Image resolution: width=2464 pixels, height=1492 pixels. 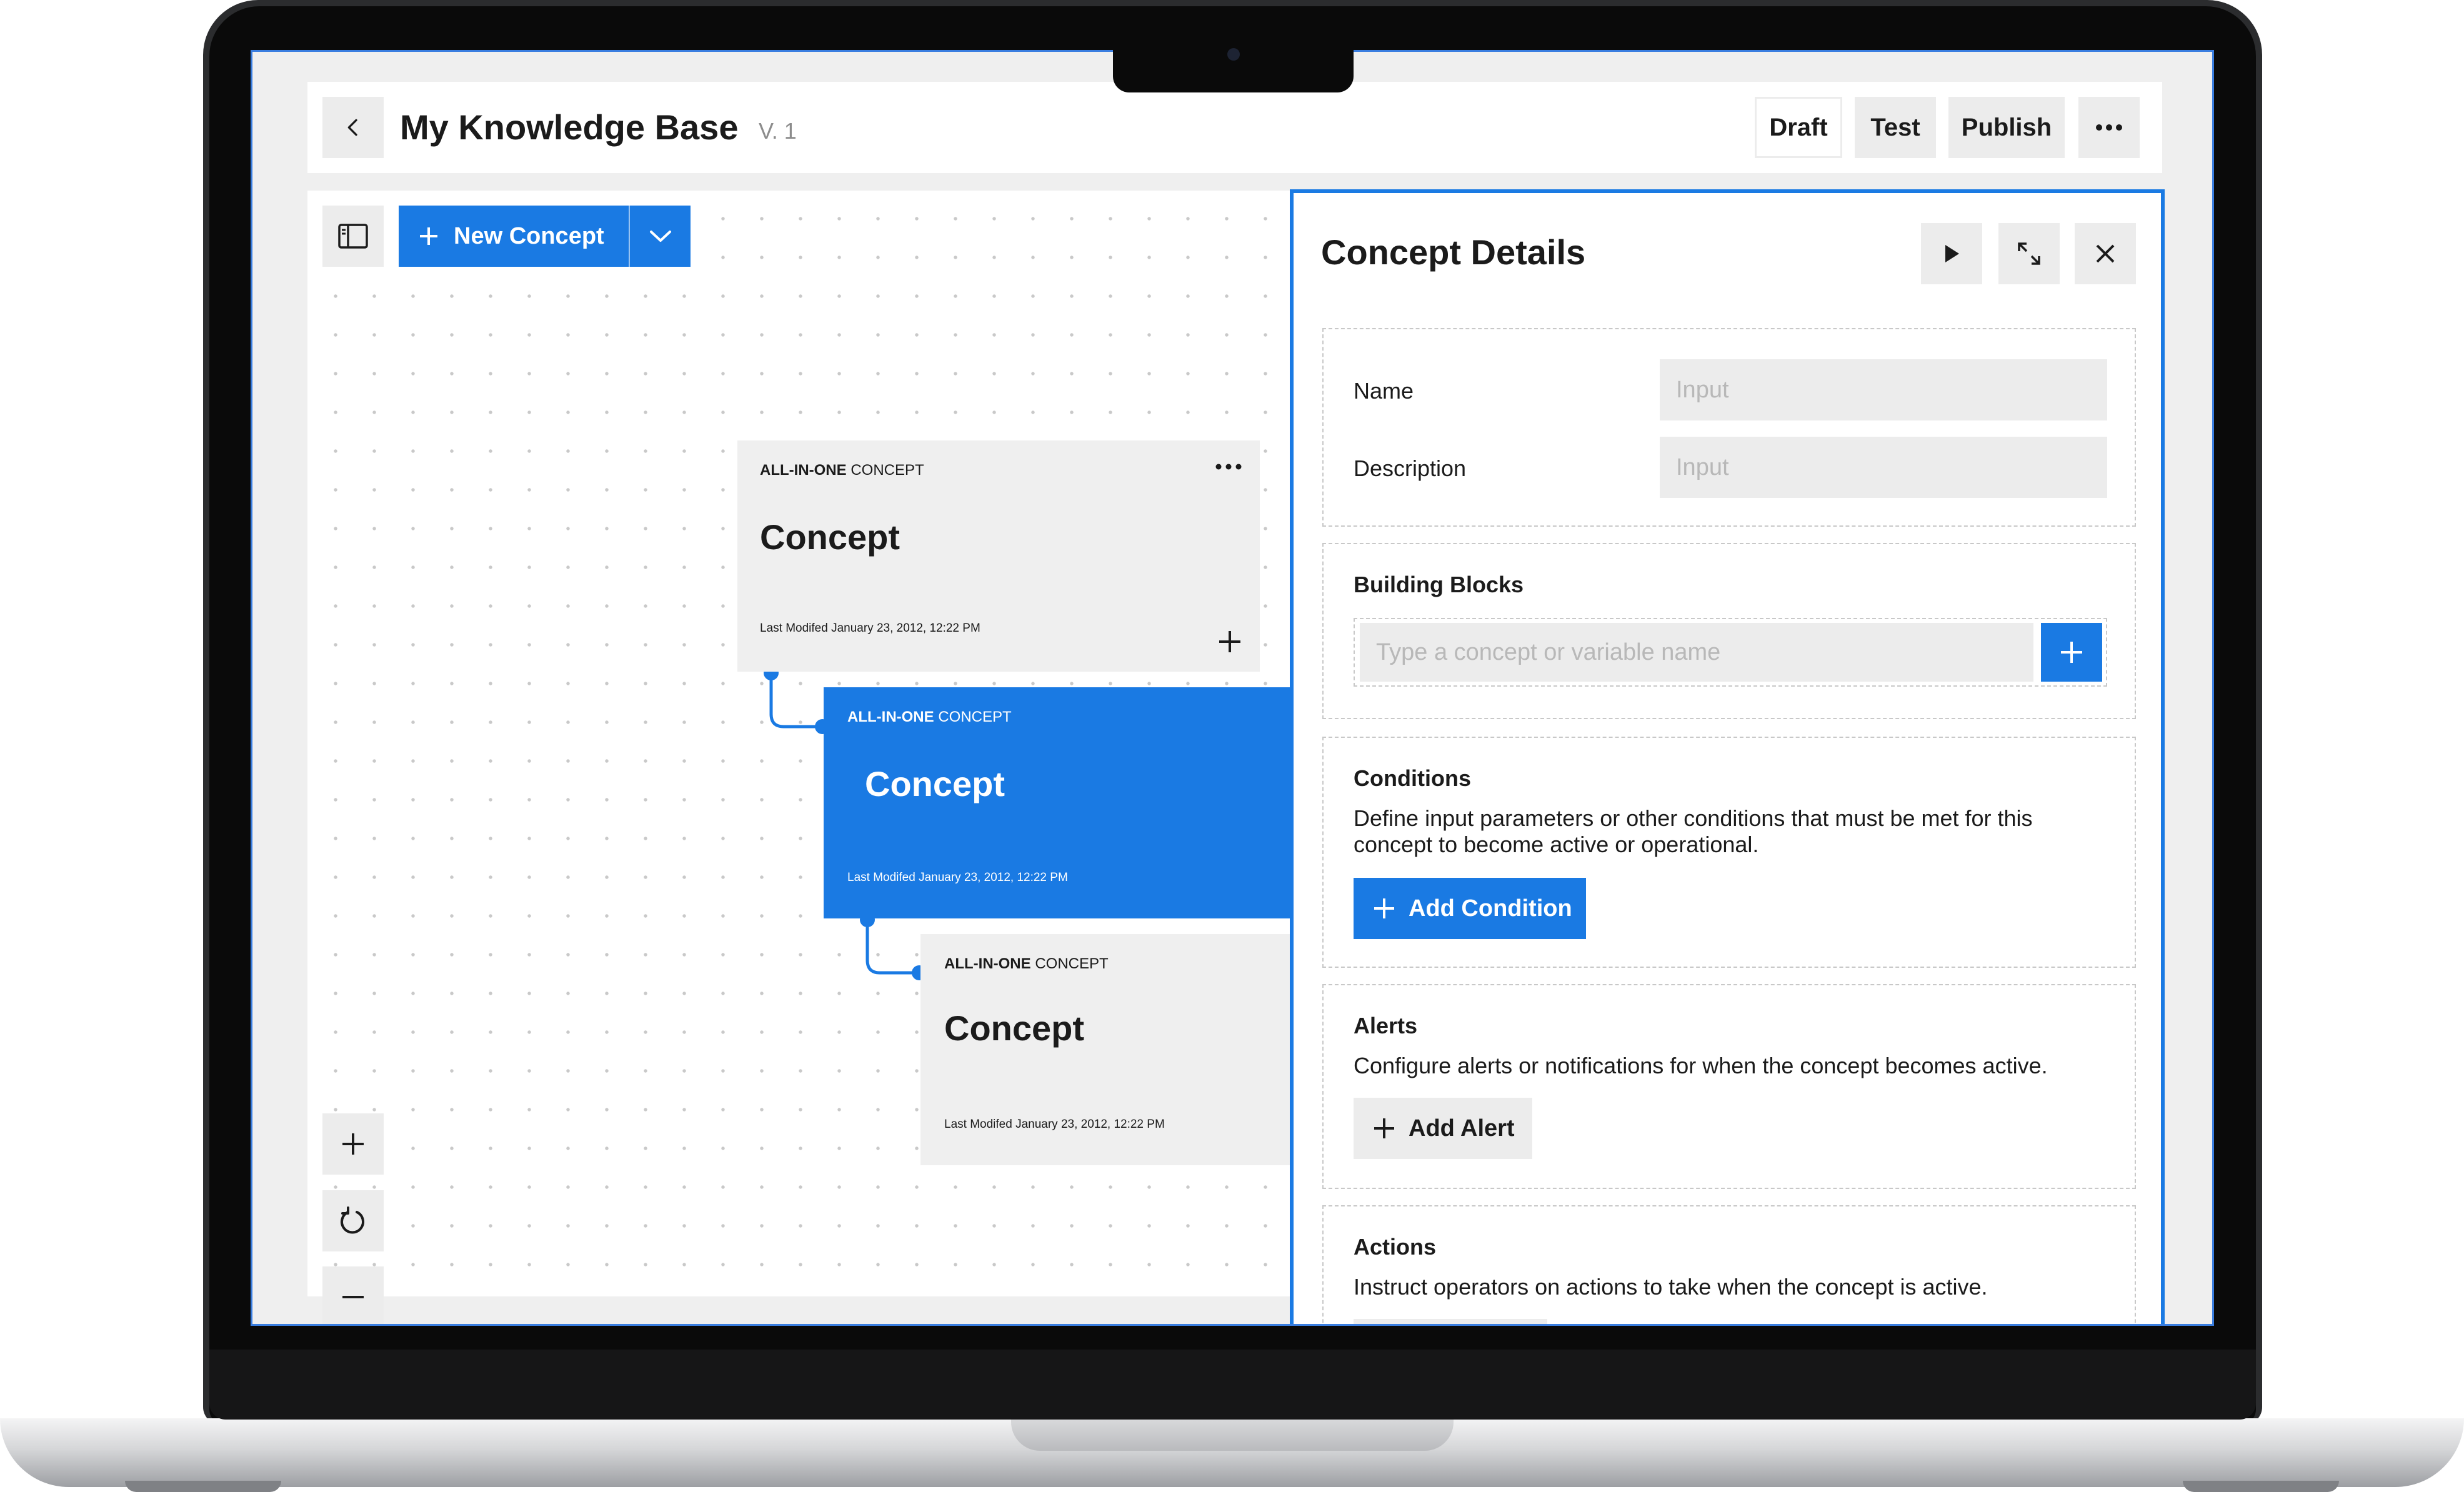 I want to click on expand-icon, so click(x=2029, y=253).